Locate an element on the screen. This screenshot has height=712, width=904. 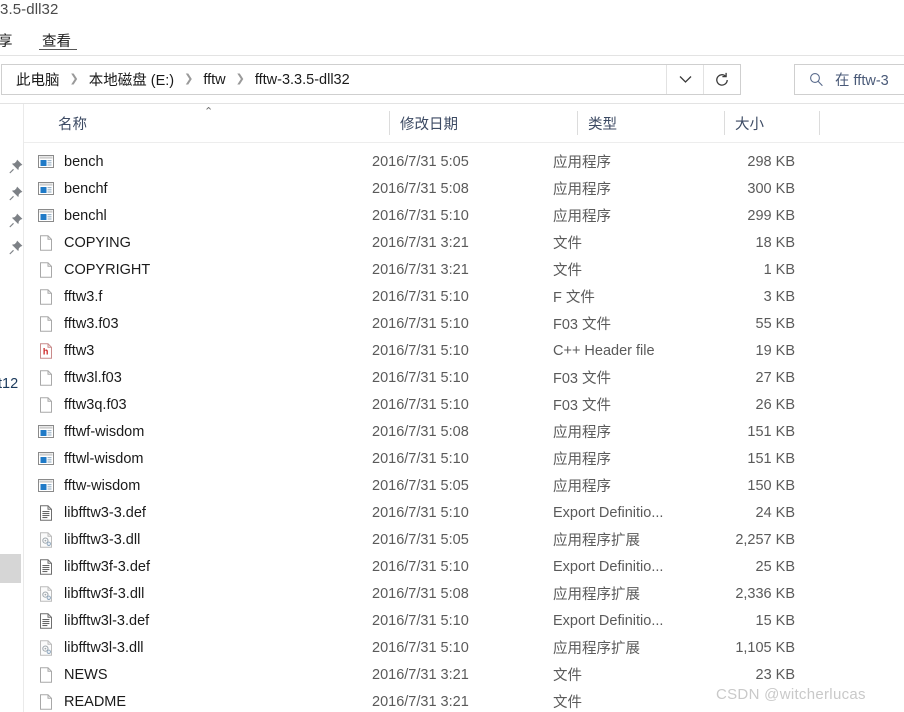
file-name-cell: bench is located at coordinates (71, 162).